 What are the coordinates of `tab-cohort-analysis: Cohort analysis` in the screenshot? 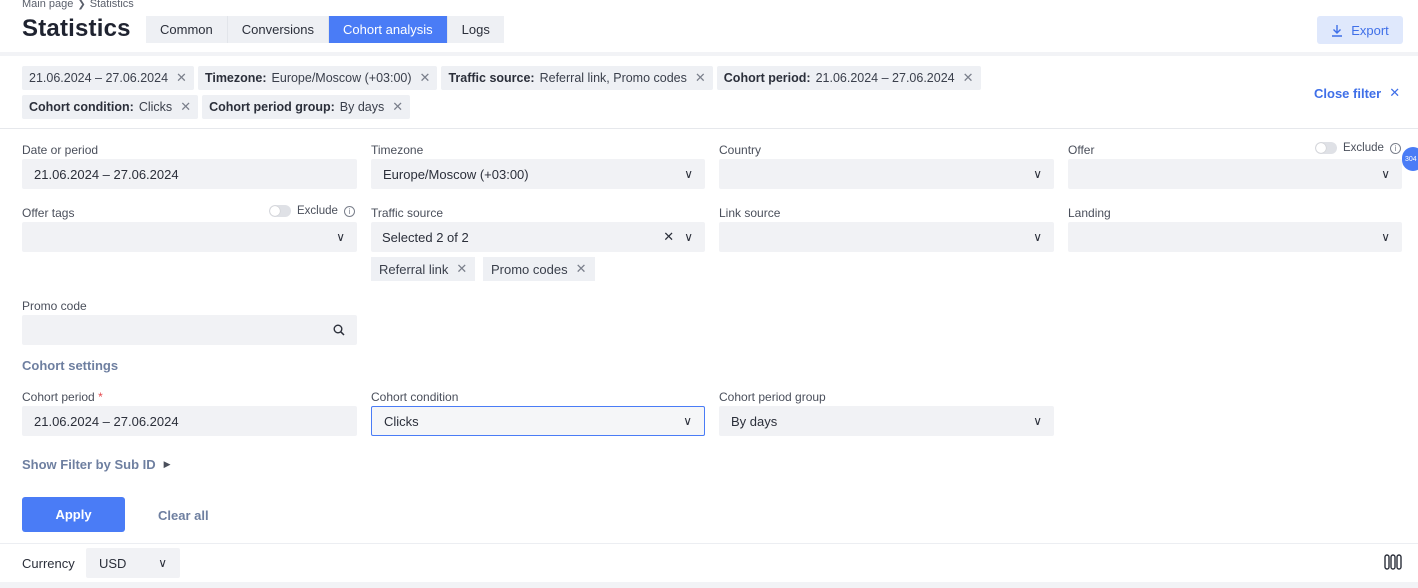 It's located at (388, 29).